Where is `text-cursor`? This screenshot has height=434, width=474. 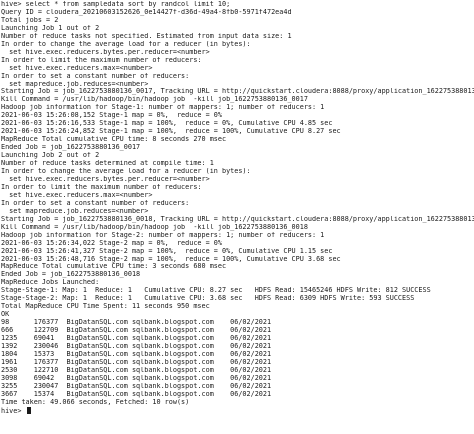 text-cursor is located at coordinates (28, 410).